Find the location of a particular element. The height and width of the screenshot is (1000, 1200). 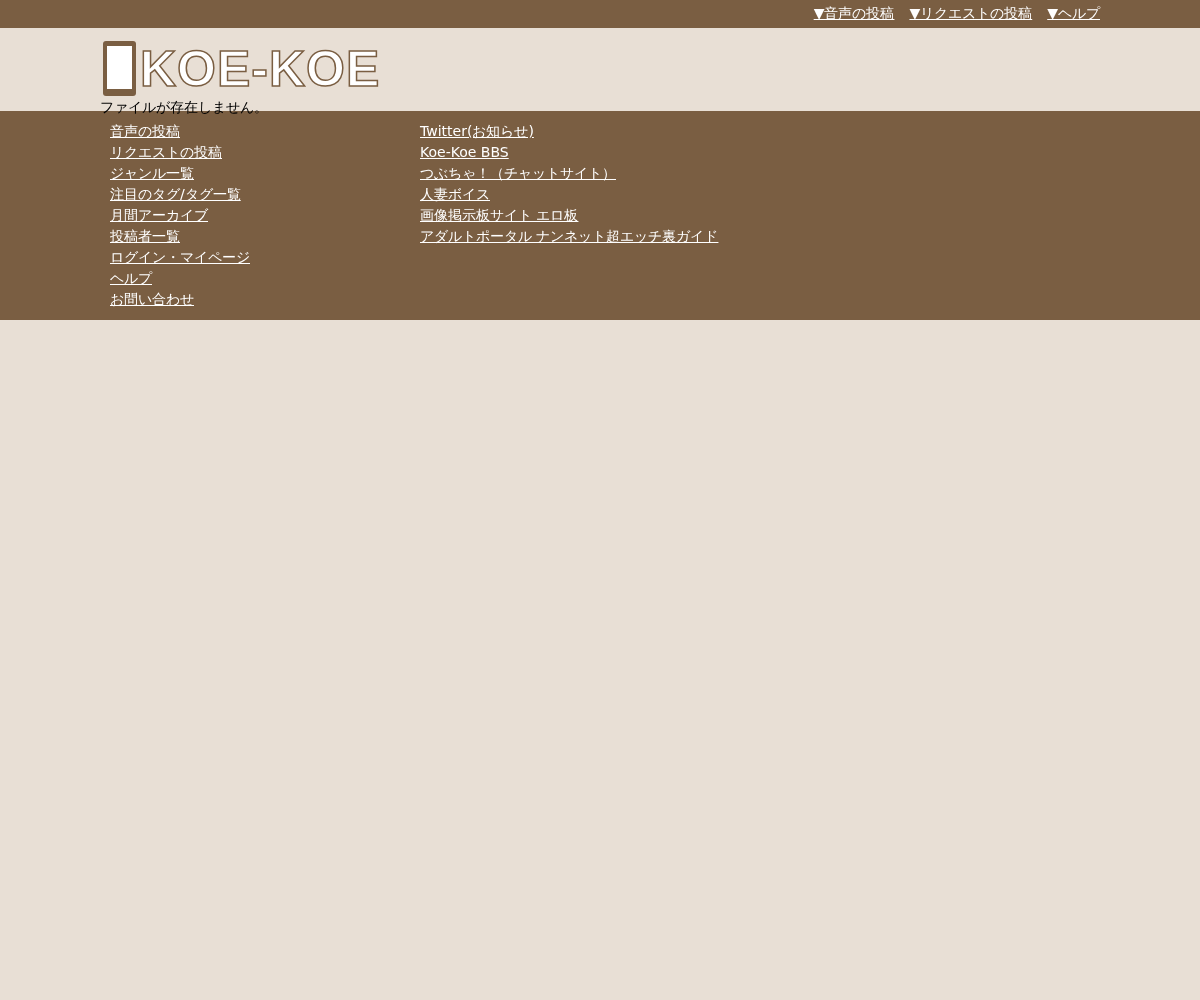

footer-link: アダルトポータル ナンネット超エッチ裏ガイド is located at coordinates (569, 236).